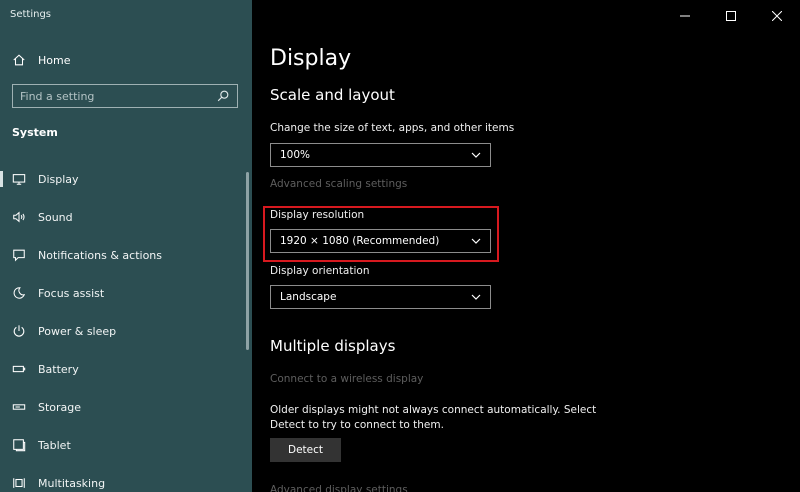 The image size is (800, 492). I want to click on scale-dropdown: 100%, so click(380, 155).